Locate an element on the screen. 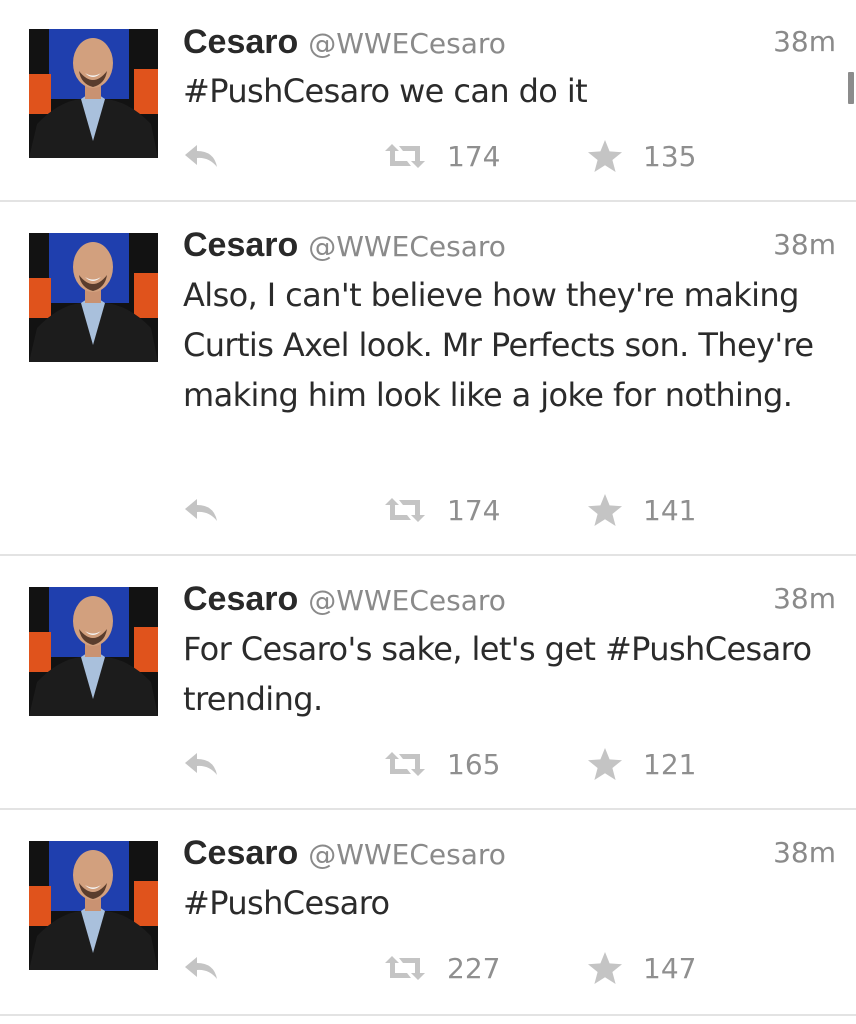 The height and width of the screenshot is (1024, 856). tweet-actions: 174 135 is located at coordinates (428, 156).